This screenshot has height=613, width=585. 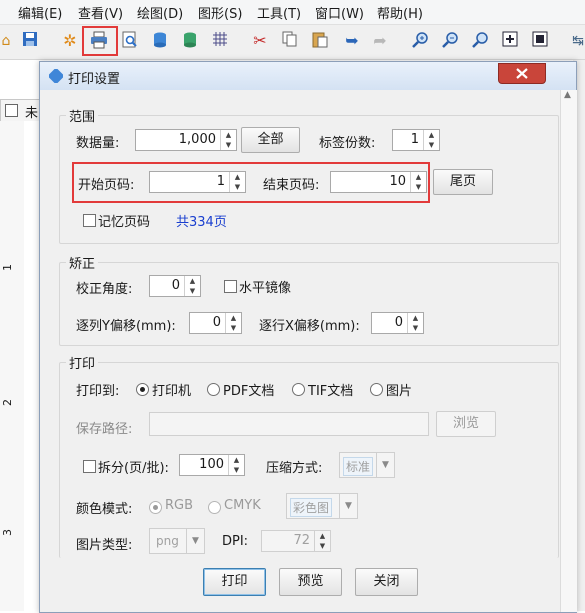 I want to click on angle-input: 0 ▲ ▼, so click(x=175, y=286).